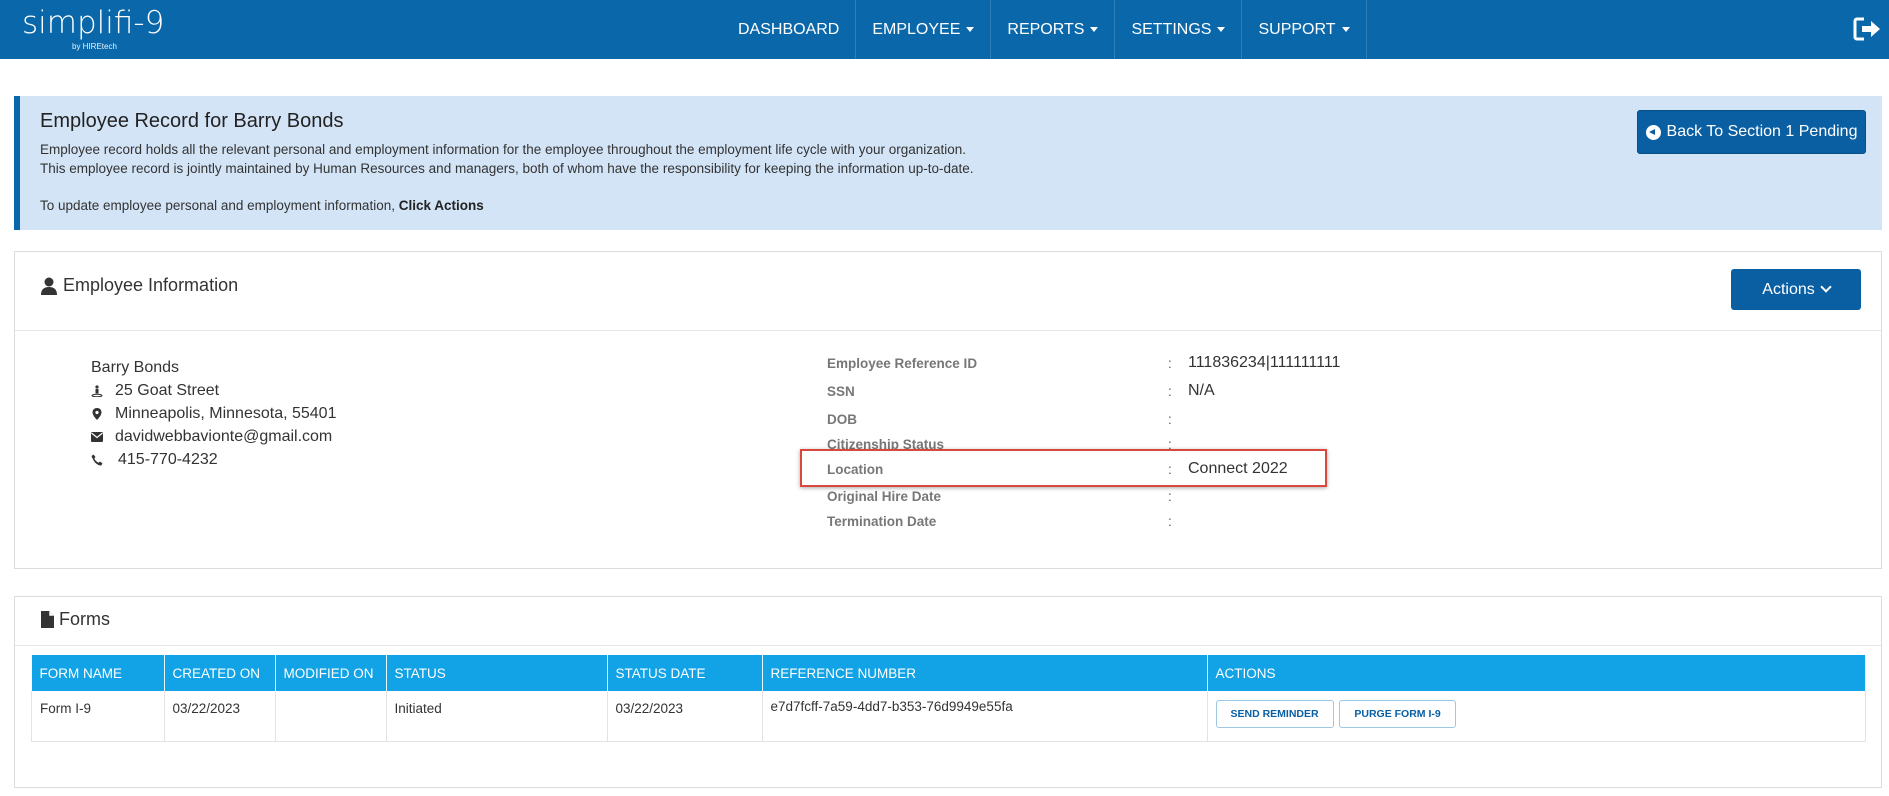 The image size is (1889, 796). I want to click on field-label: Original Hire Date, so click(884, 496).